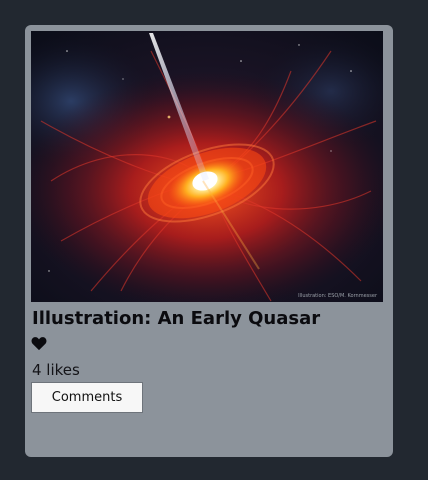 This screenshot has height=480, width=428. I want to click on likes-count: 4 likes, so click(56, 370).